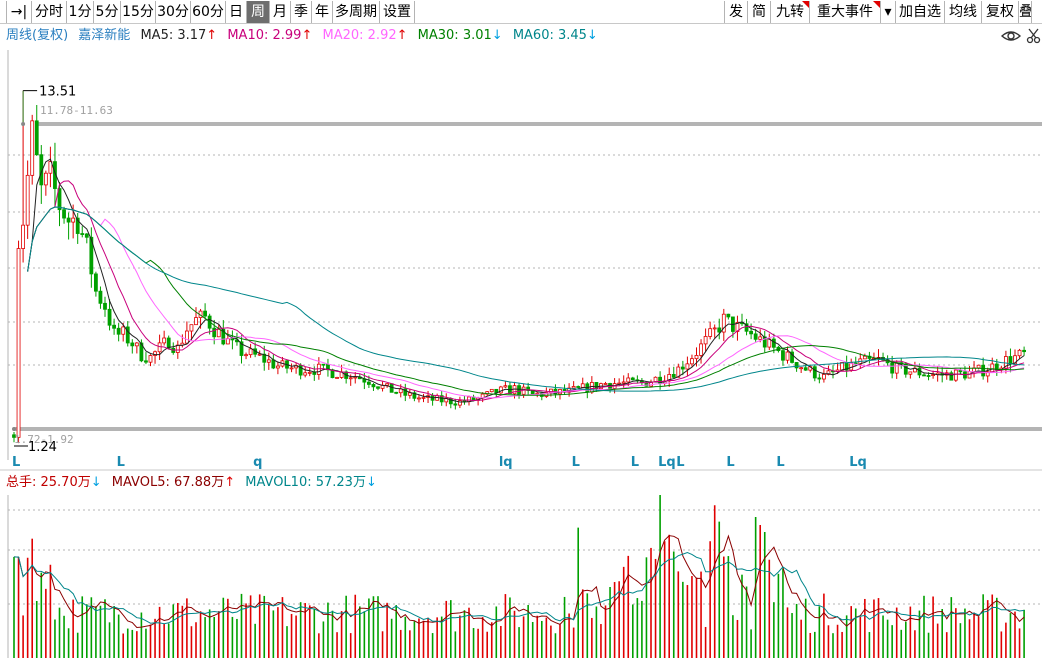  What do you see at coordinates (519, 588) in the screenshot?
I see `mavol10-line` at bounding box center [519, 588].